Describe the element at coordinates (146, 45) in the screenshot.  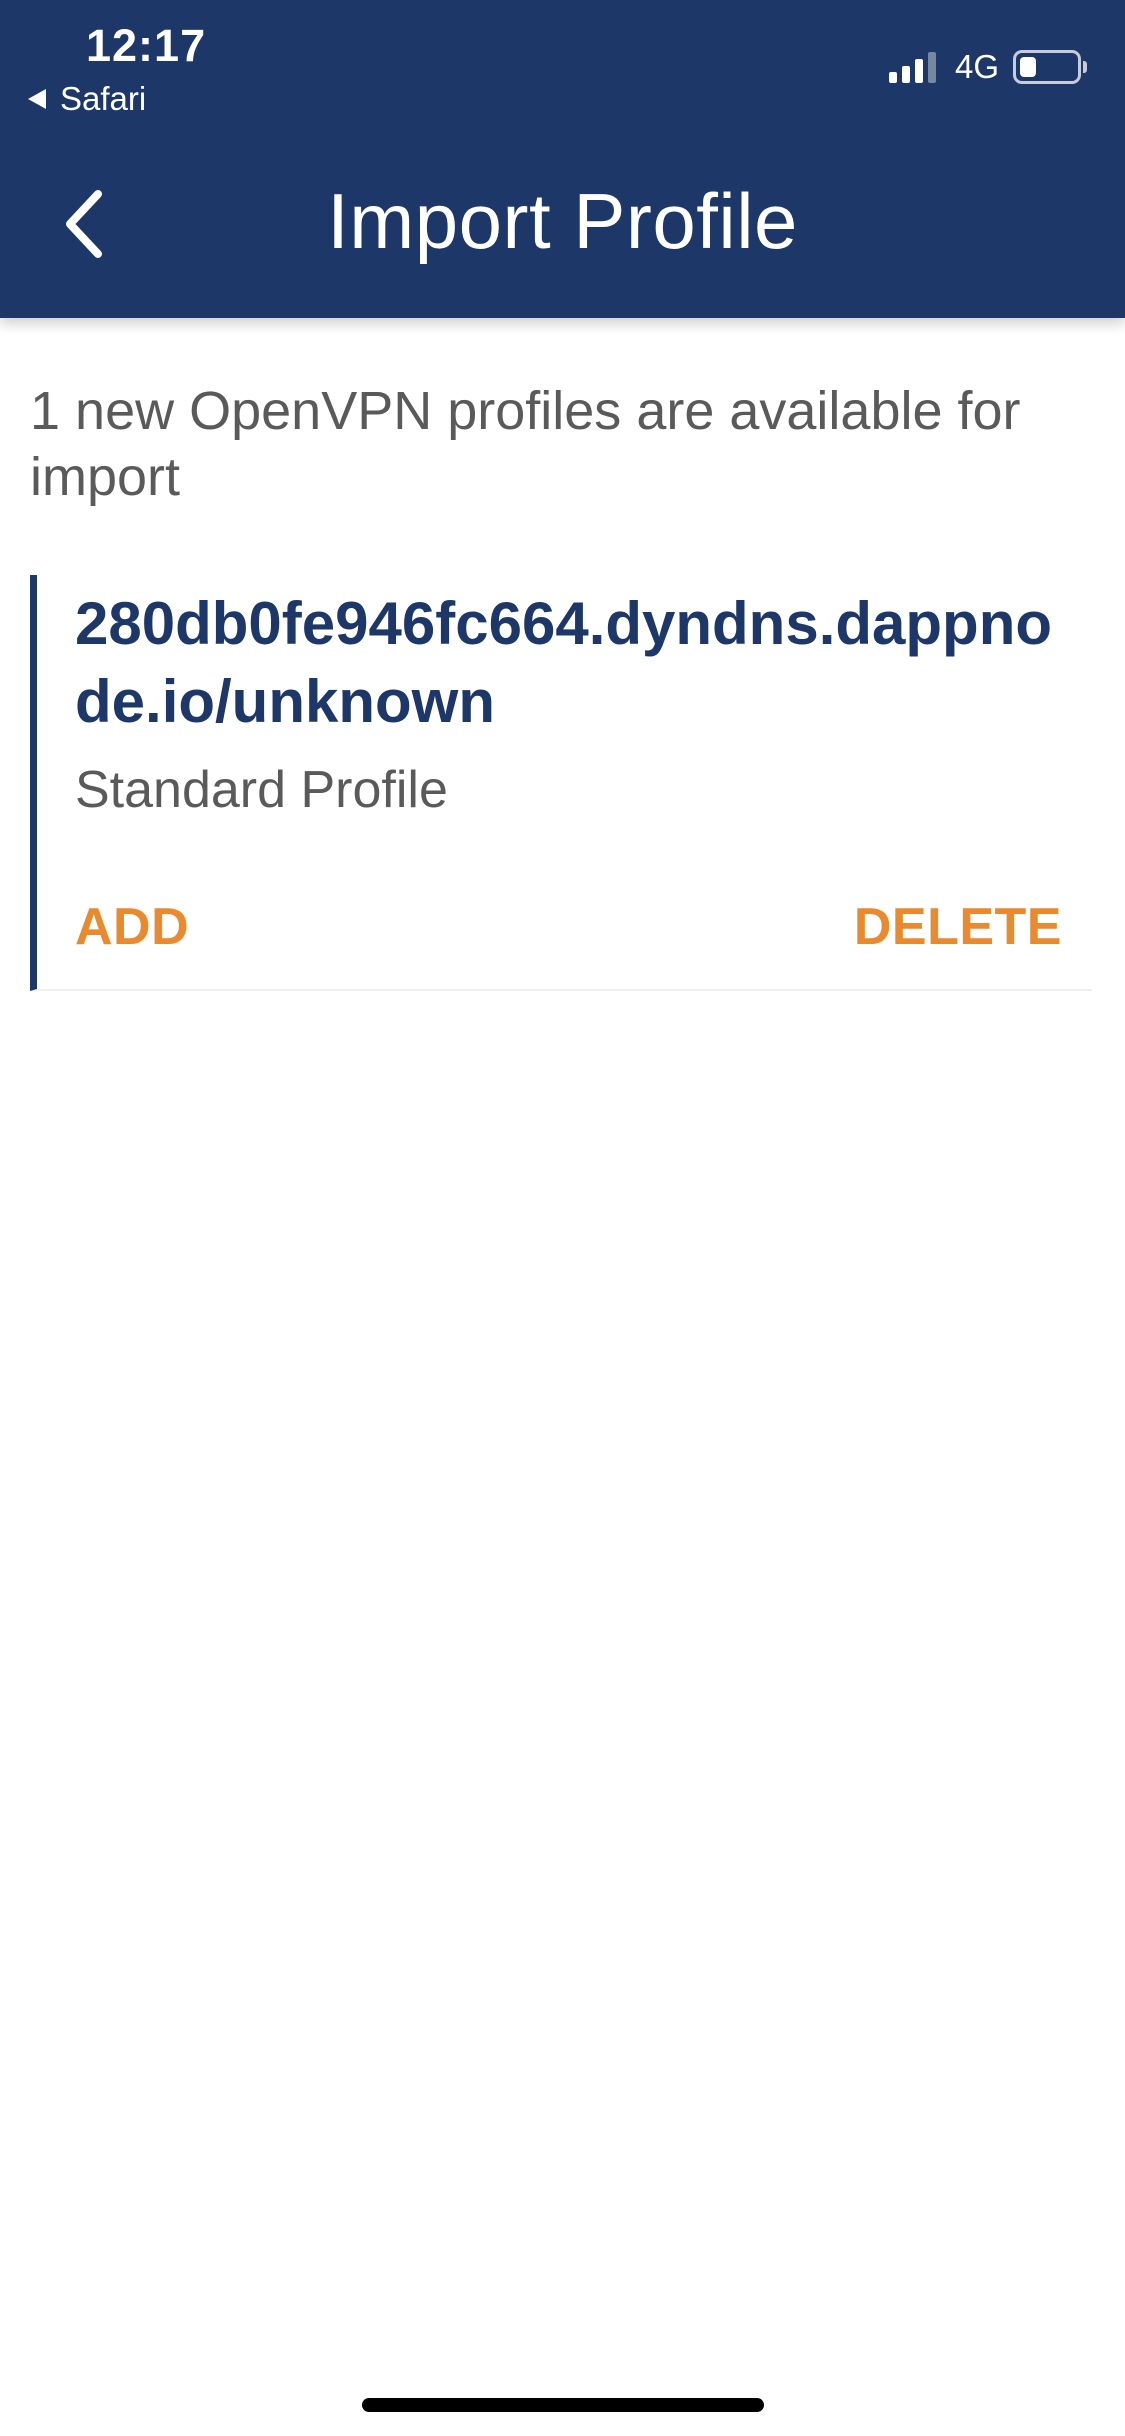
I see `status-time: 12:17` at that location.